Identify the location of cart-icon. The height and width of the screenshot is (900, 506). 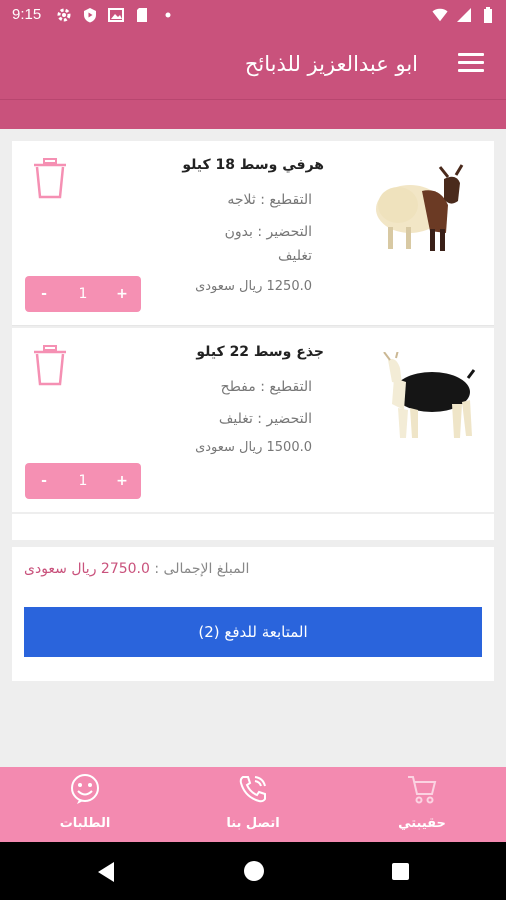
(422, 789).